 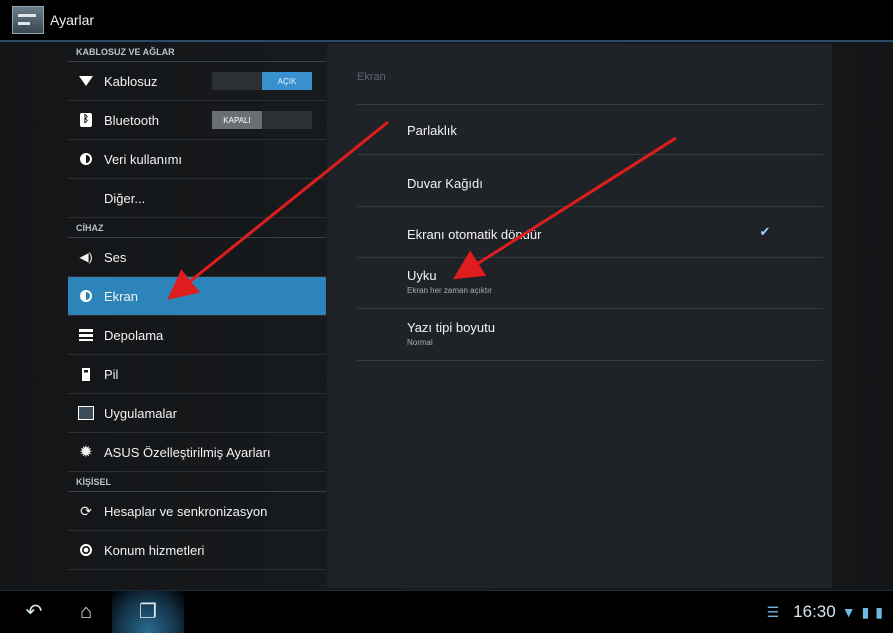 I want to click on pref-brightness: Parlaklık, so click(x=432, y=130).